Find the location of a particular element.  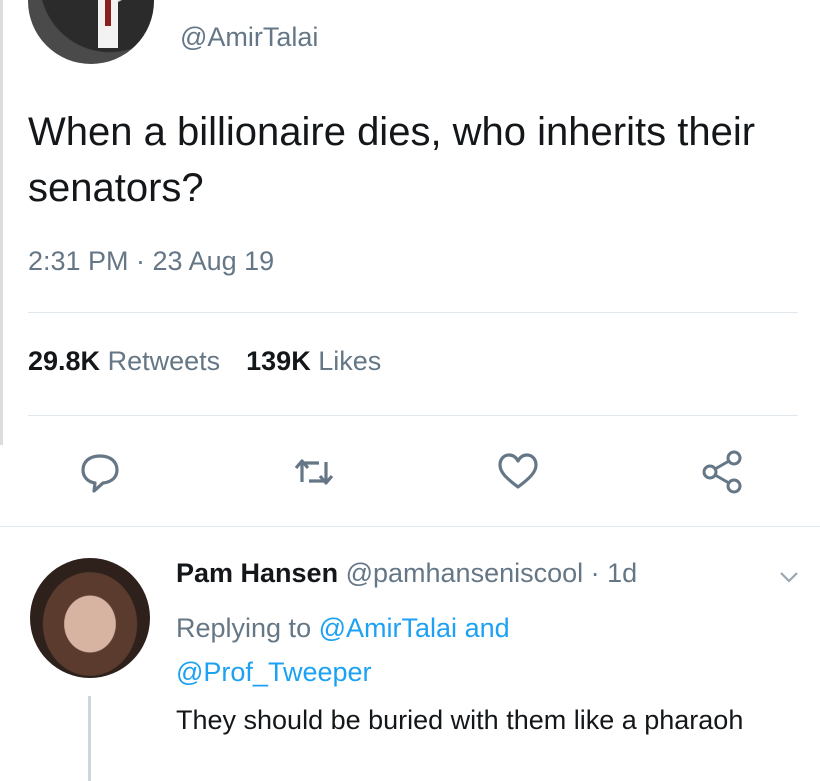

reply-button is located at coordinates (100, 472).